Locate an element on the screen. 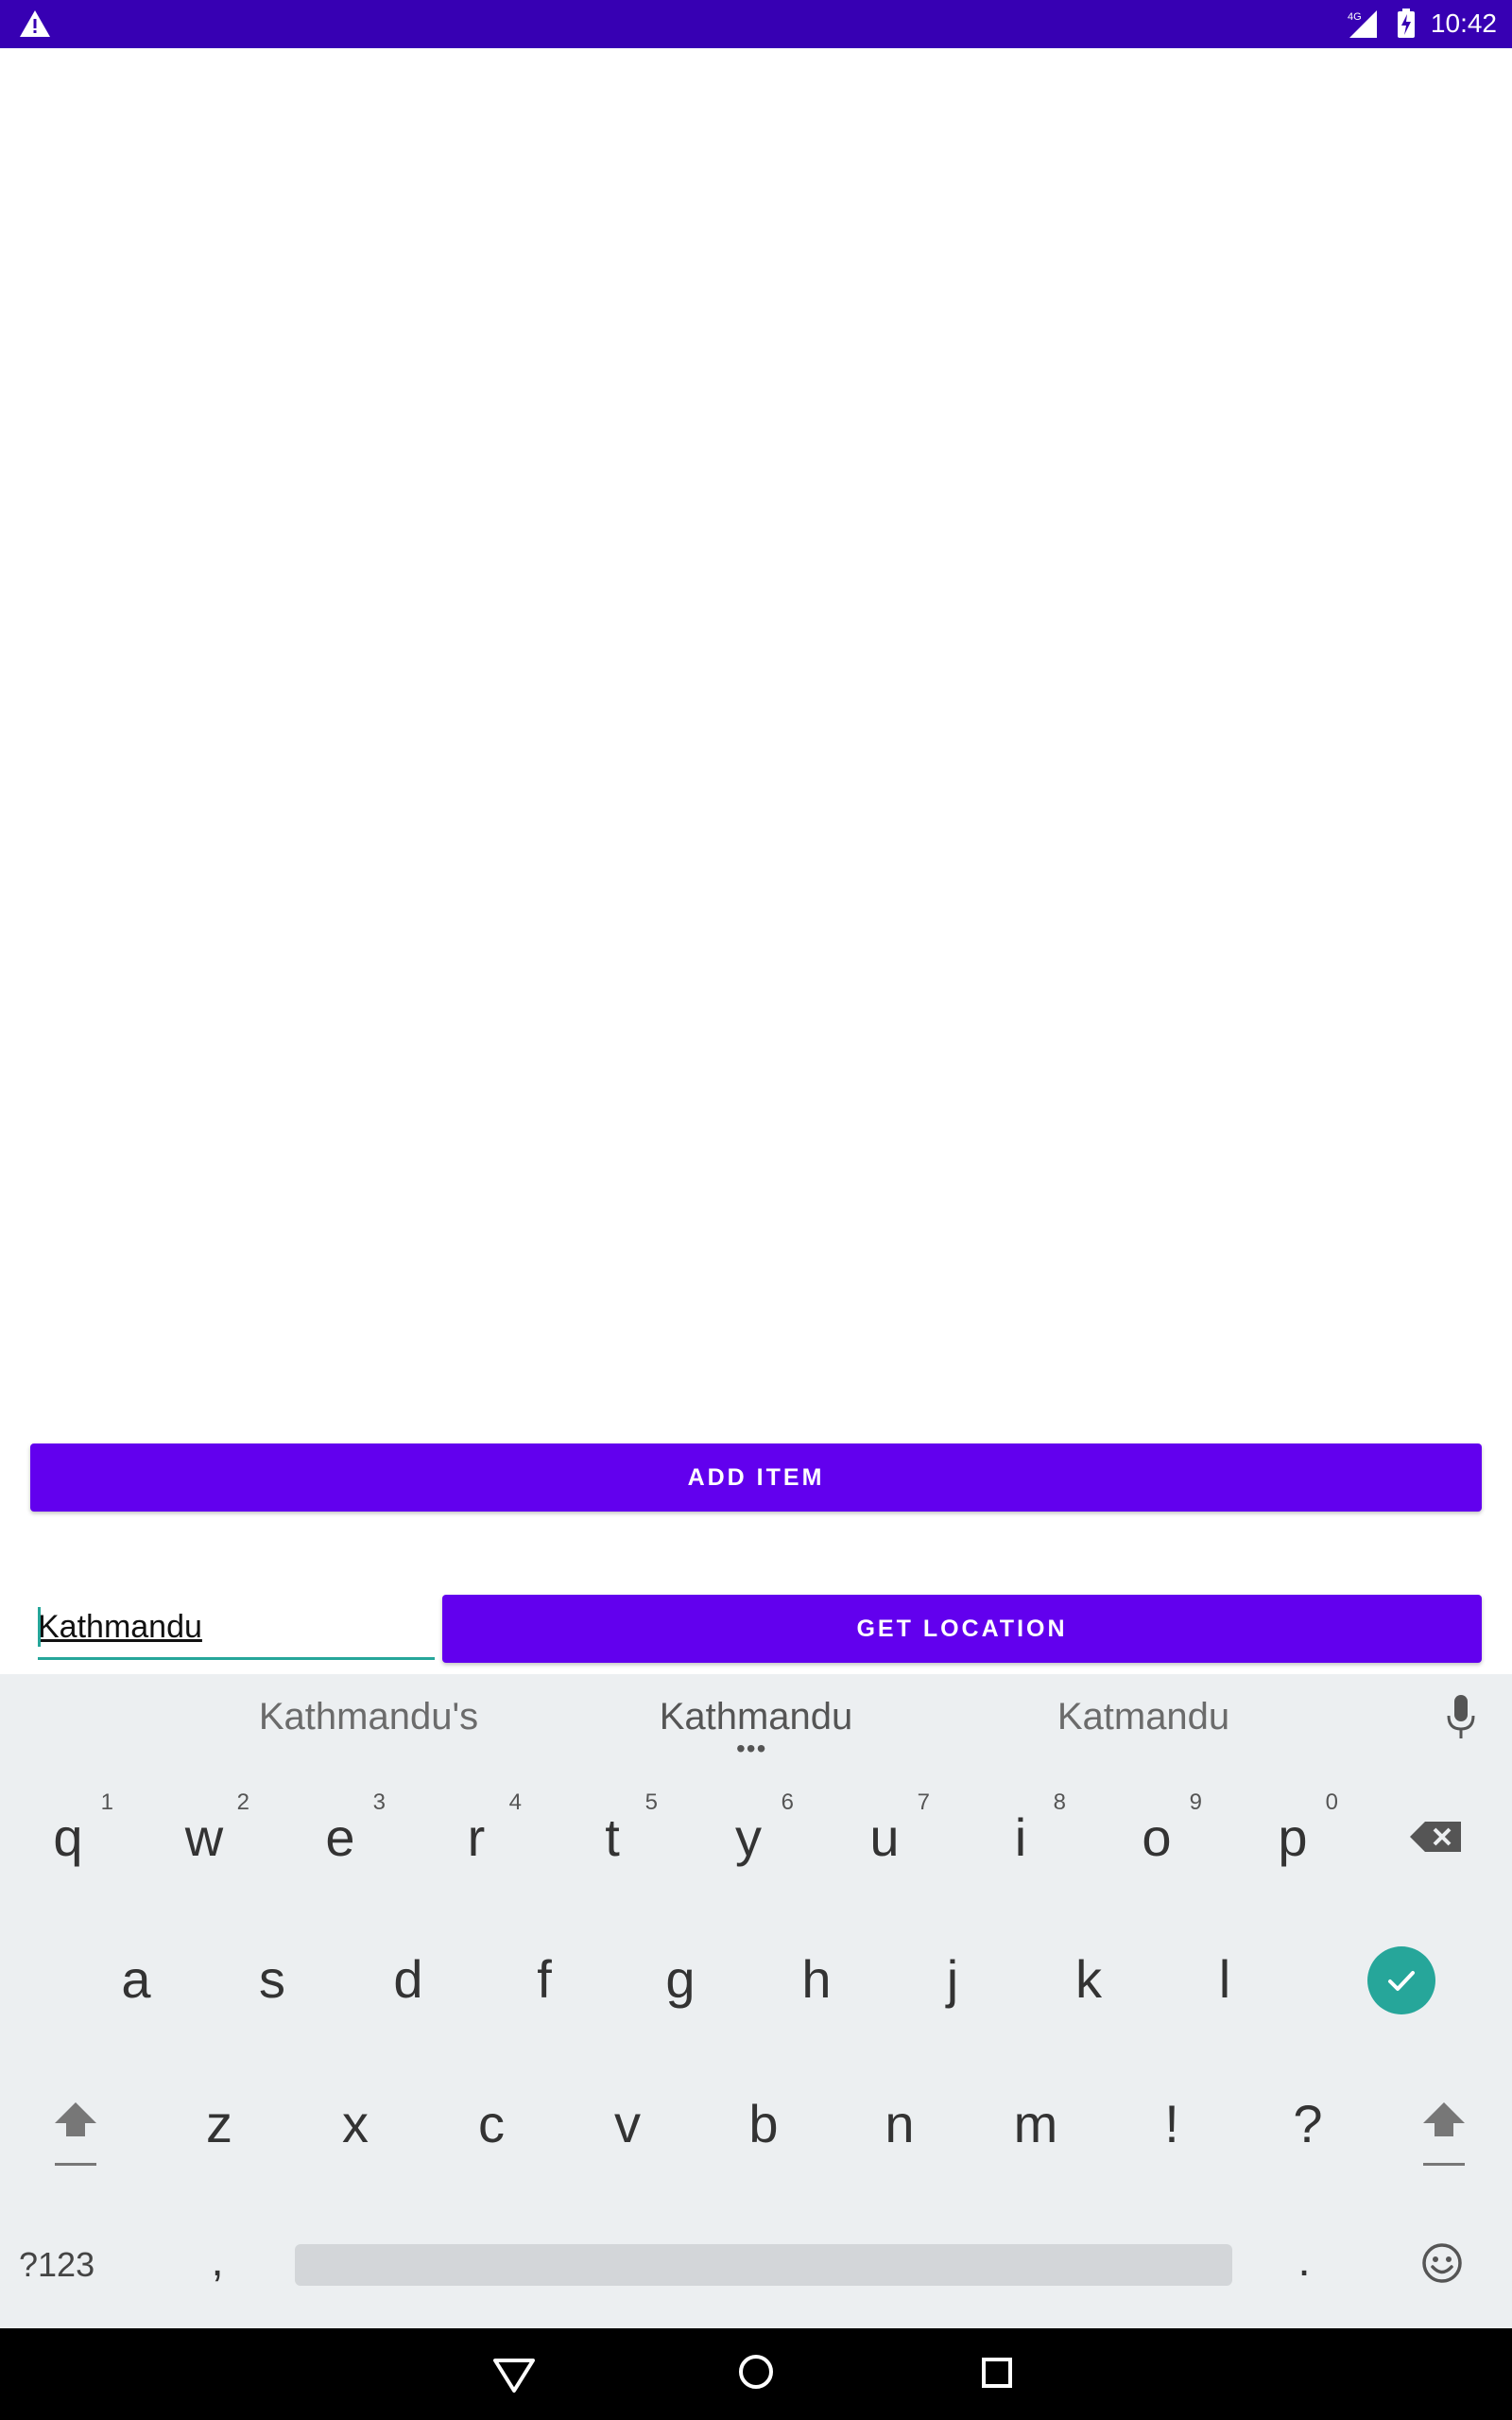 This screenshot has width=1512, height=2420. key-z: z is located at coordinates (219, 2123).